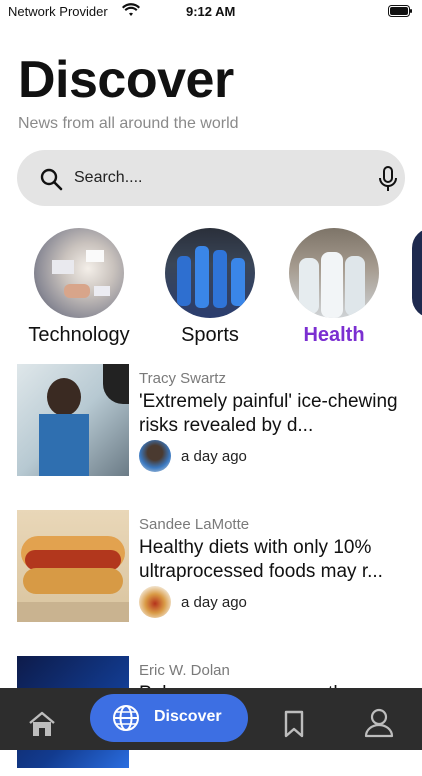 Image resolution: width=422 pixels, height=776 pixels. Describe the element at coordinates (210, 335) in the screenshot. I see `category-label: Sports` at that location.